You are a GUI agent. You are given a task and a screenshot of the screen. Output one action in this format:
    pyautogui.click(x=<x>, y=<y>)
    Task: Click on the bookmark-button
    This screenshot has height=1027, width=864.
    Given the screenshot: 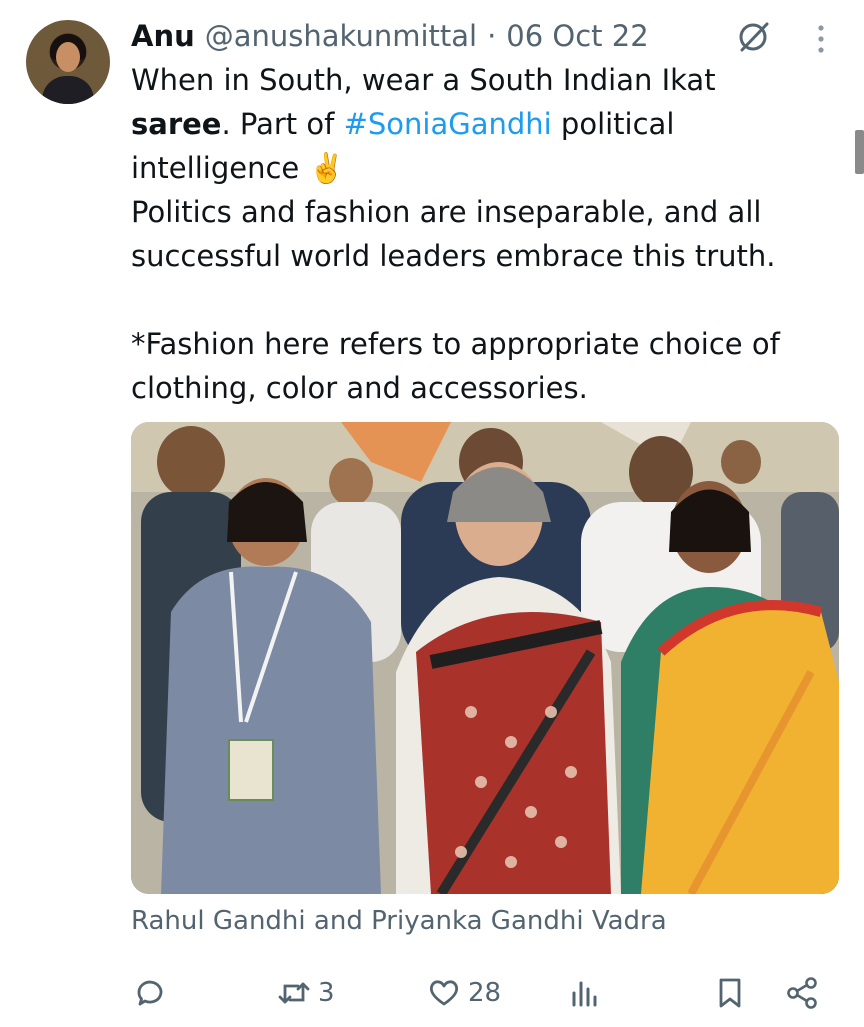 What is the action you would take?
    pyautogui.click(x=730, y=993)
    